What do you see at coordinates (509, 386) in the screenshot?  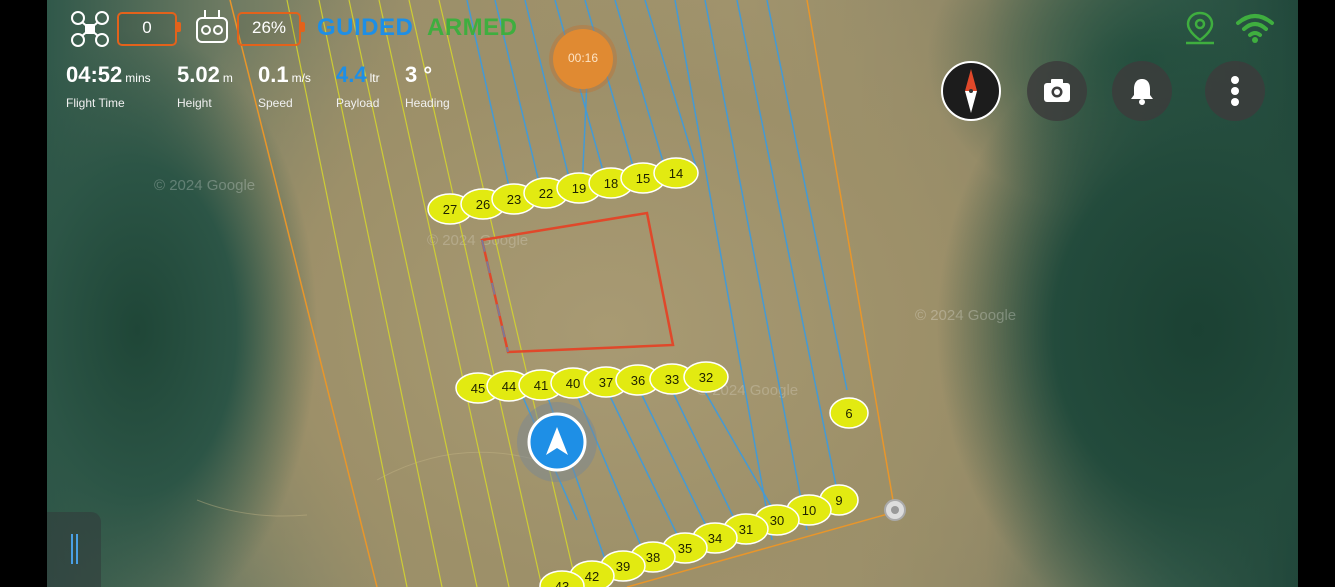 I see `svg-text: 44` at bounding box center [509, 386].